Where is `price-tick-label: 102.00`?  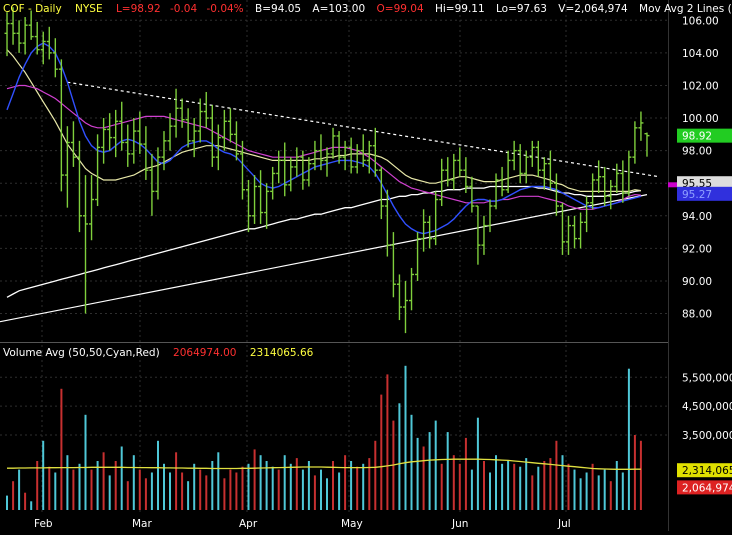
price-tick-label: 102.00 is located at coordinates (700, 86).